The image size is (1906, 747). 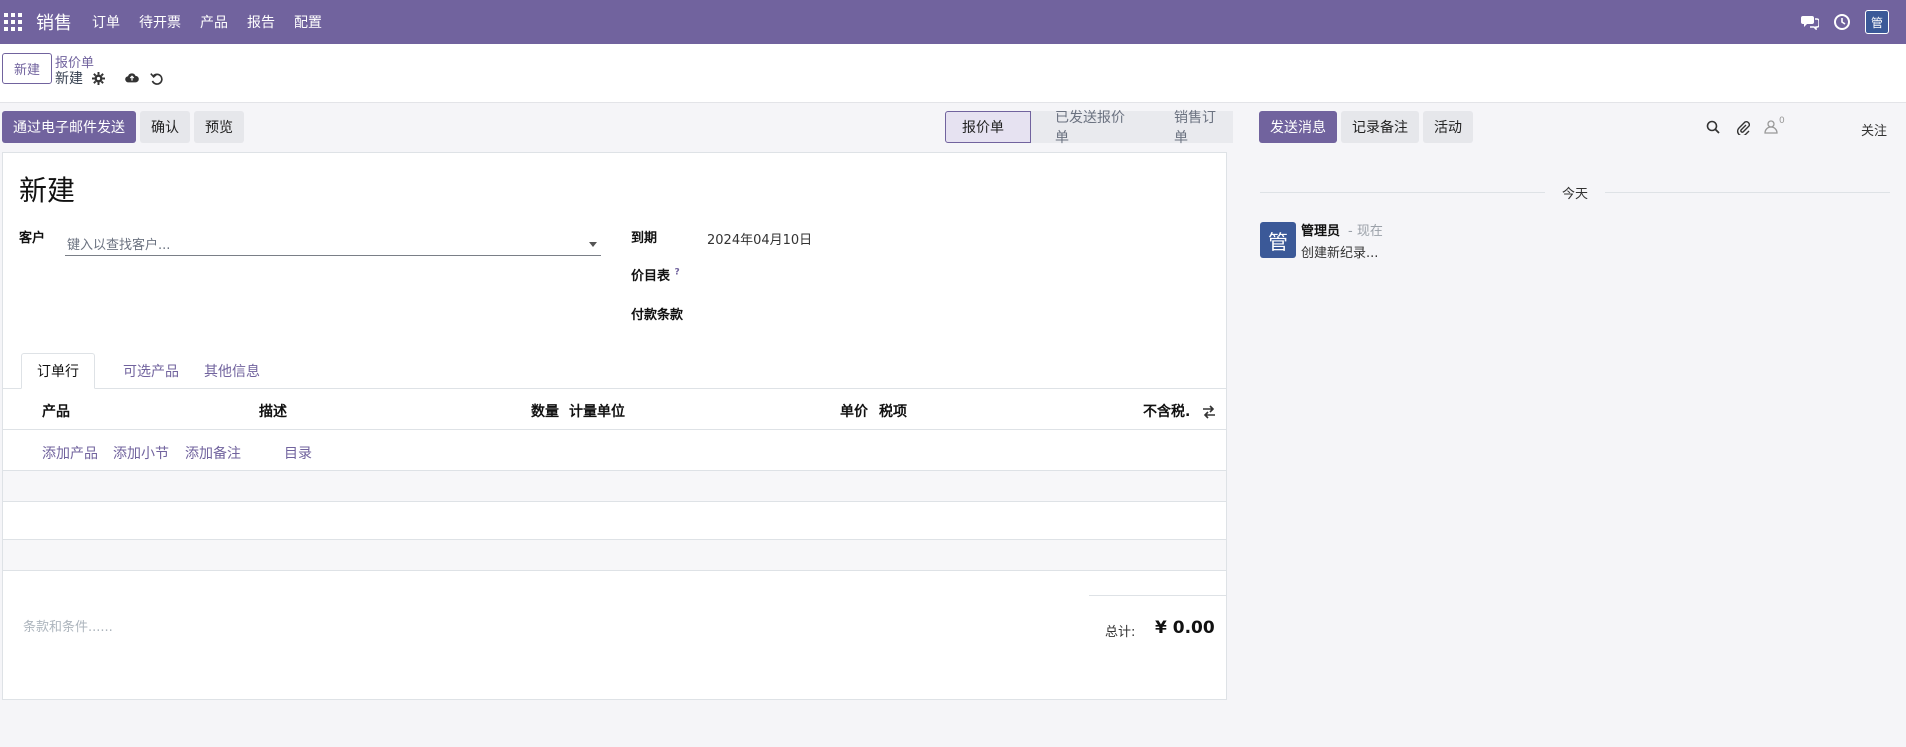 What do you see at coordinates (298, 453) in the screenshot?
I see `catalog-link: 目录` at bounding box center [298, 453].